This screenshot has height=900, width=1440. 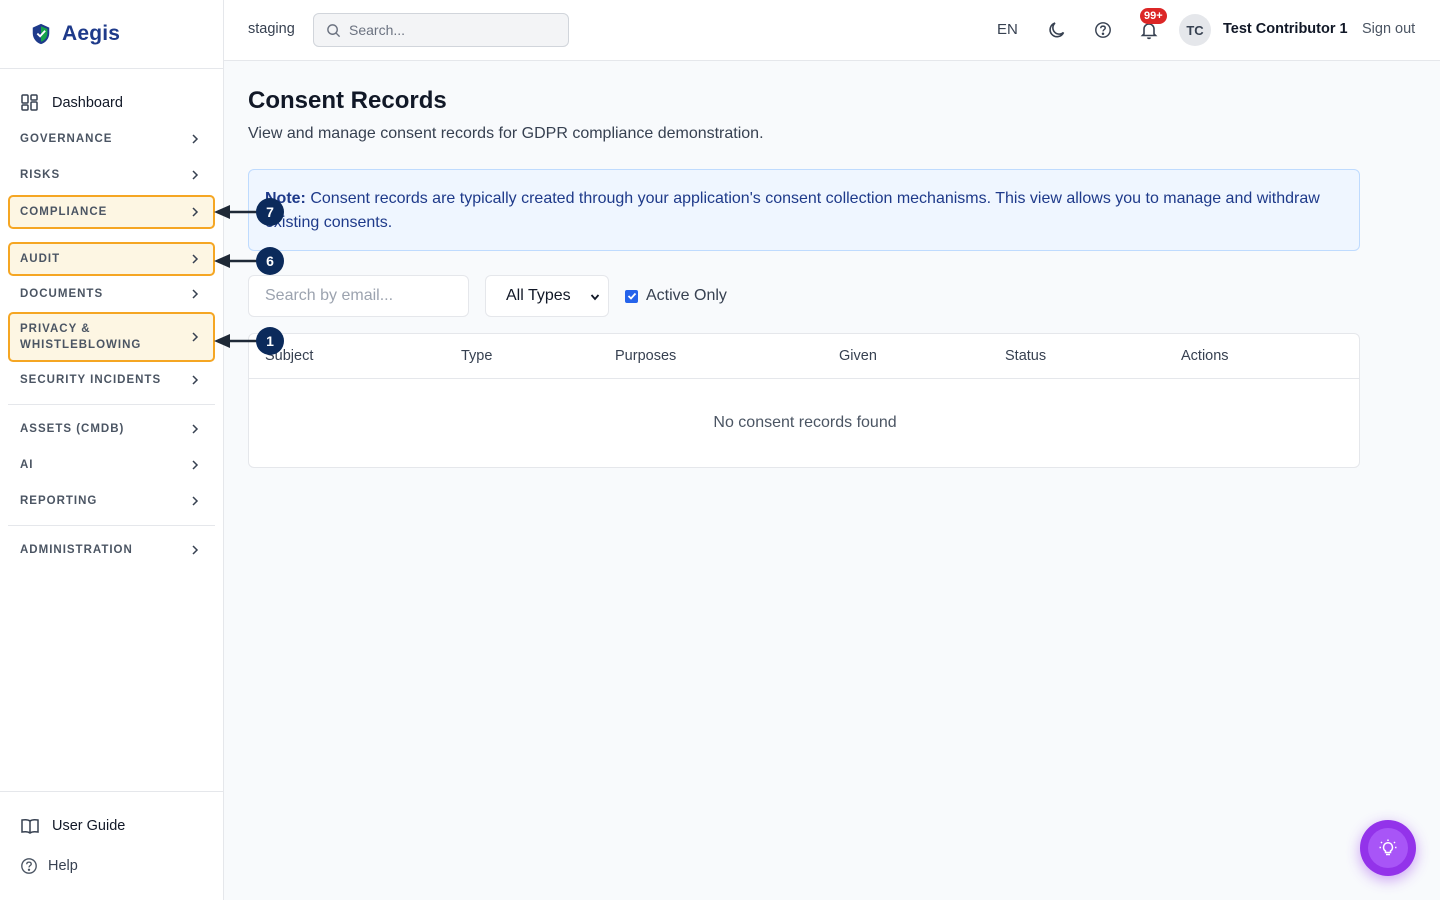 I want to click on filters-bar: All Types Active Only, so click(x=804, y=296).